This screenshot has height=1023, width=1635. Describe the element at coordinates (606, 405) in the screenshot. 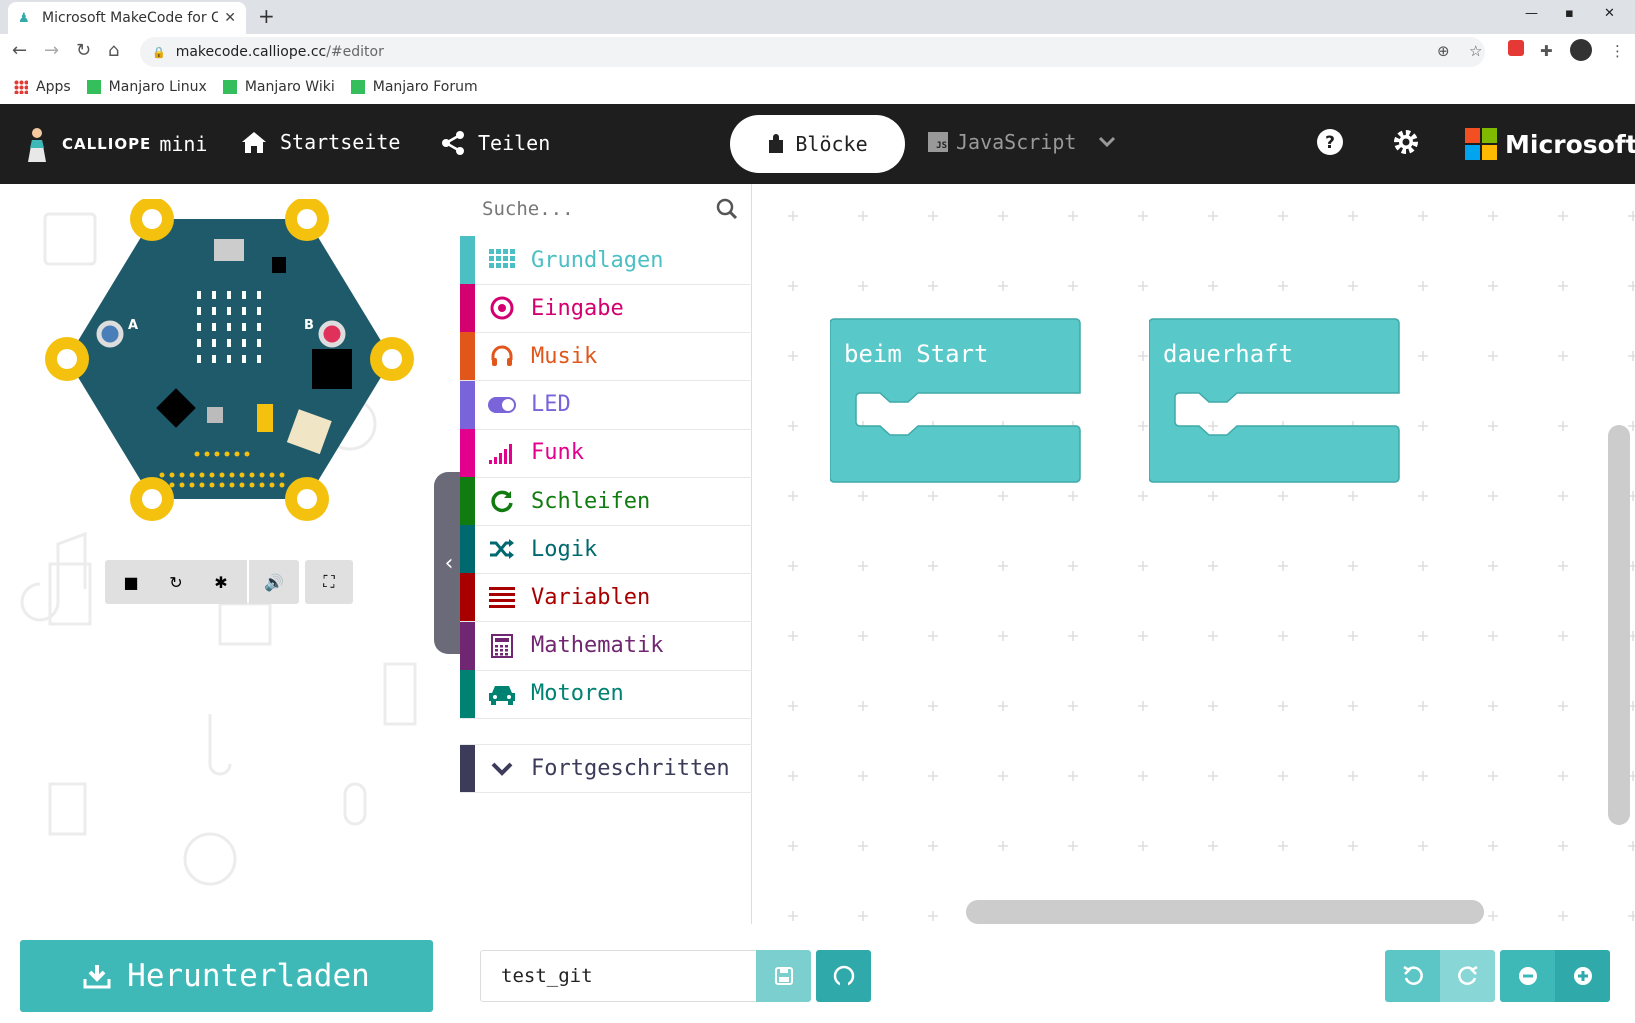

I see `category-led: LED` at that location.